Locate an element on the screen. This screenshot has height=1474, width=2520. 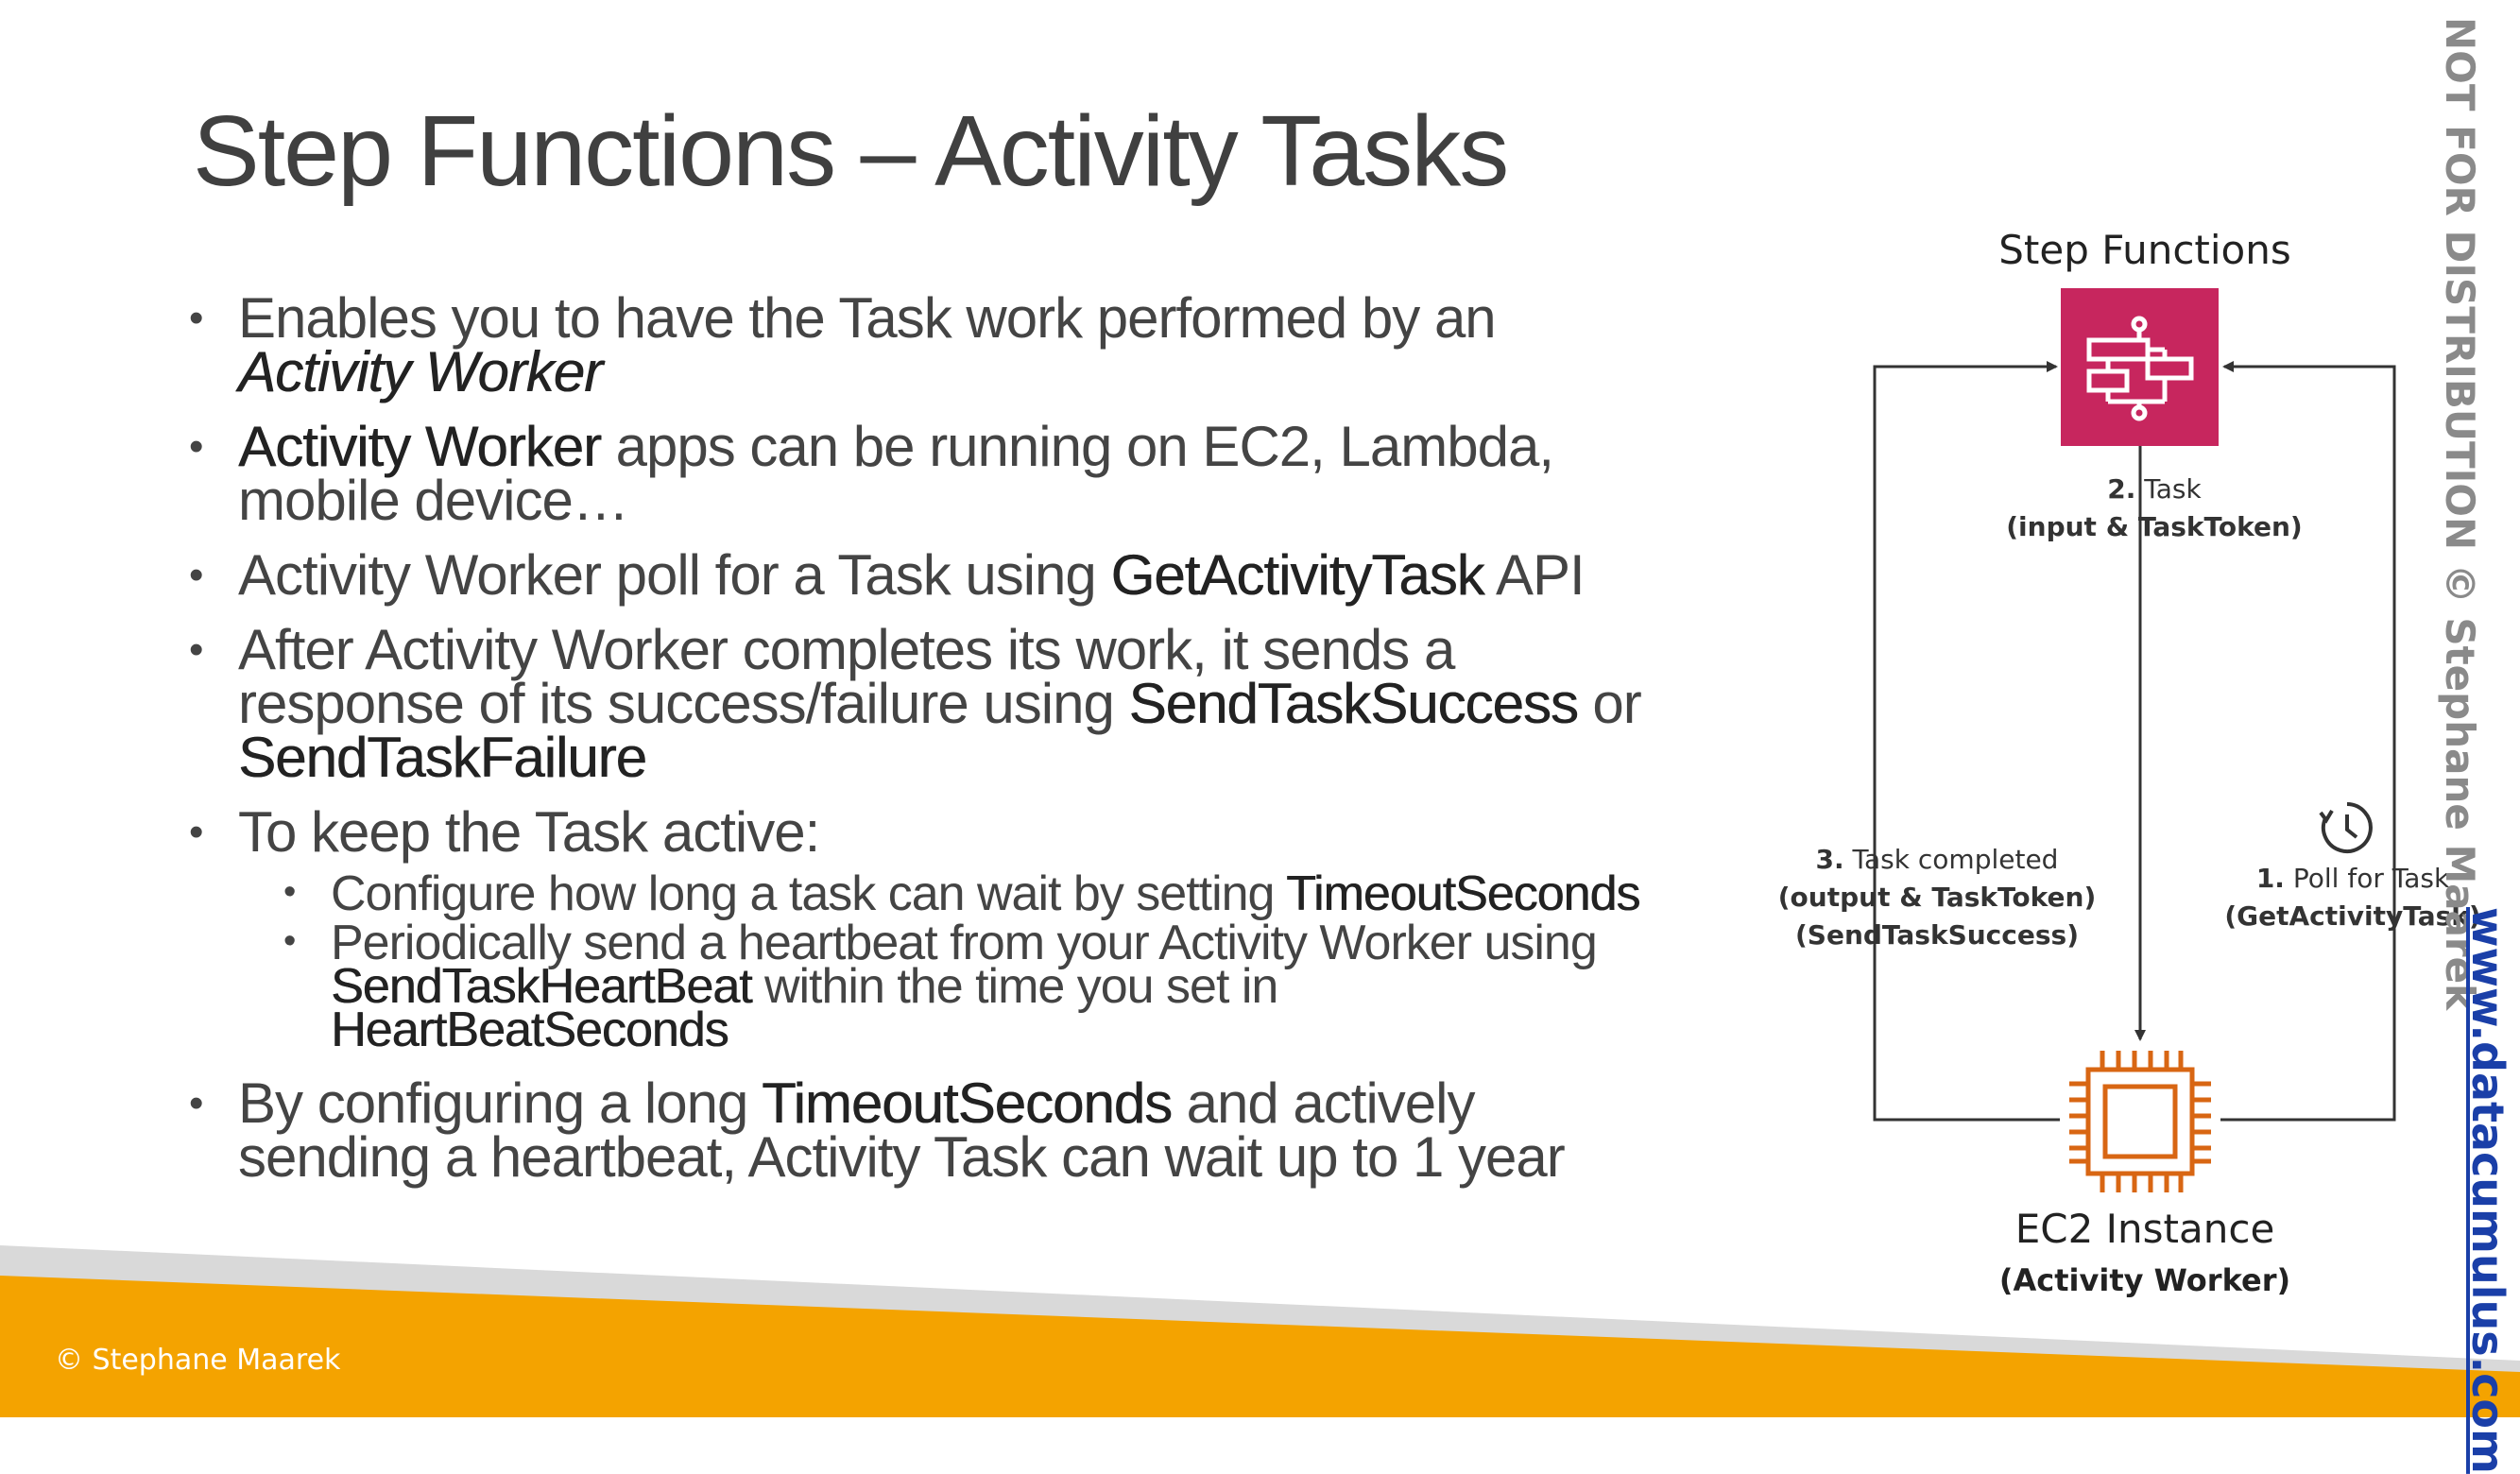
watermark: NOT FOR DISTRIBUTION © Stephane Maarek is located at coordinates (2460, 514).